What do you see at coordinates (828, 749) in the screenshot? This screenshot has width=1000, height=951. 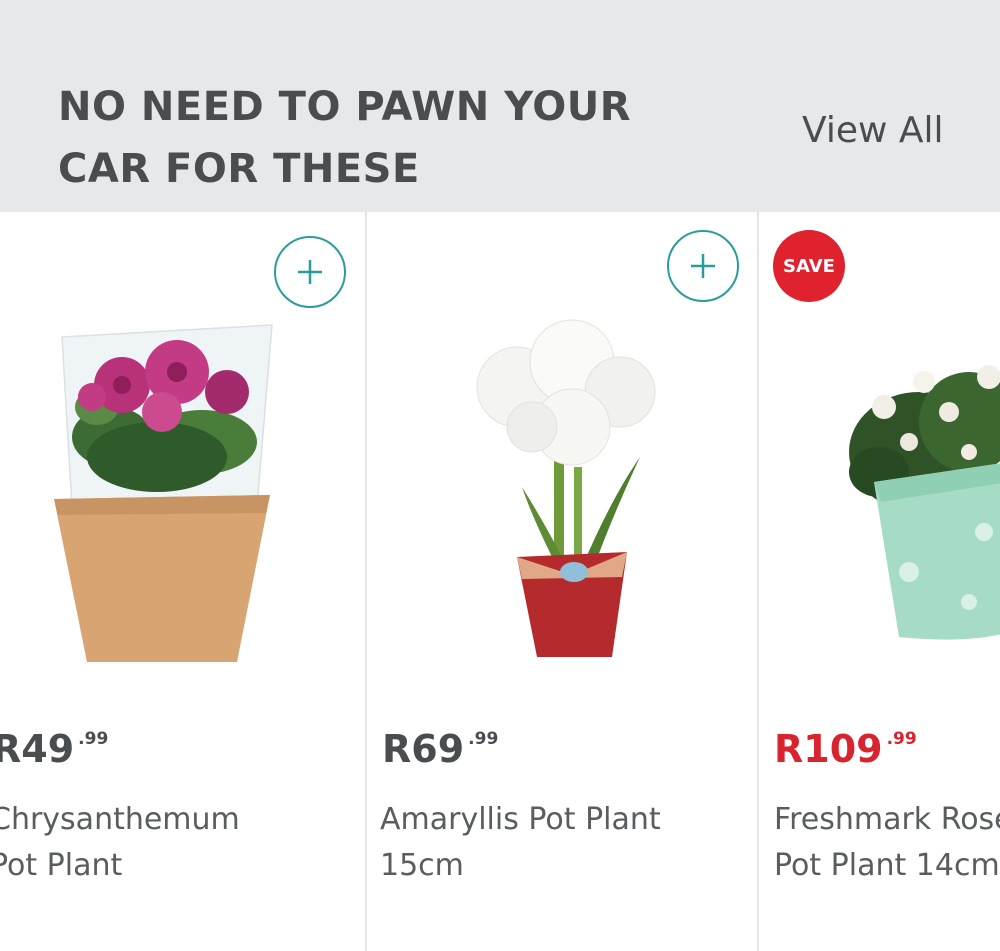 I see `price-main: R109` at bounding box center [828, 749].